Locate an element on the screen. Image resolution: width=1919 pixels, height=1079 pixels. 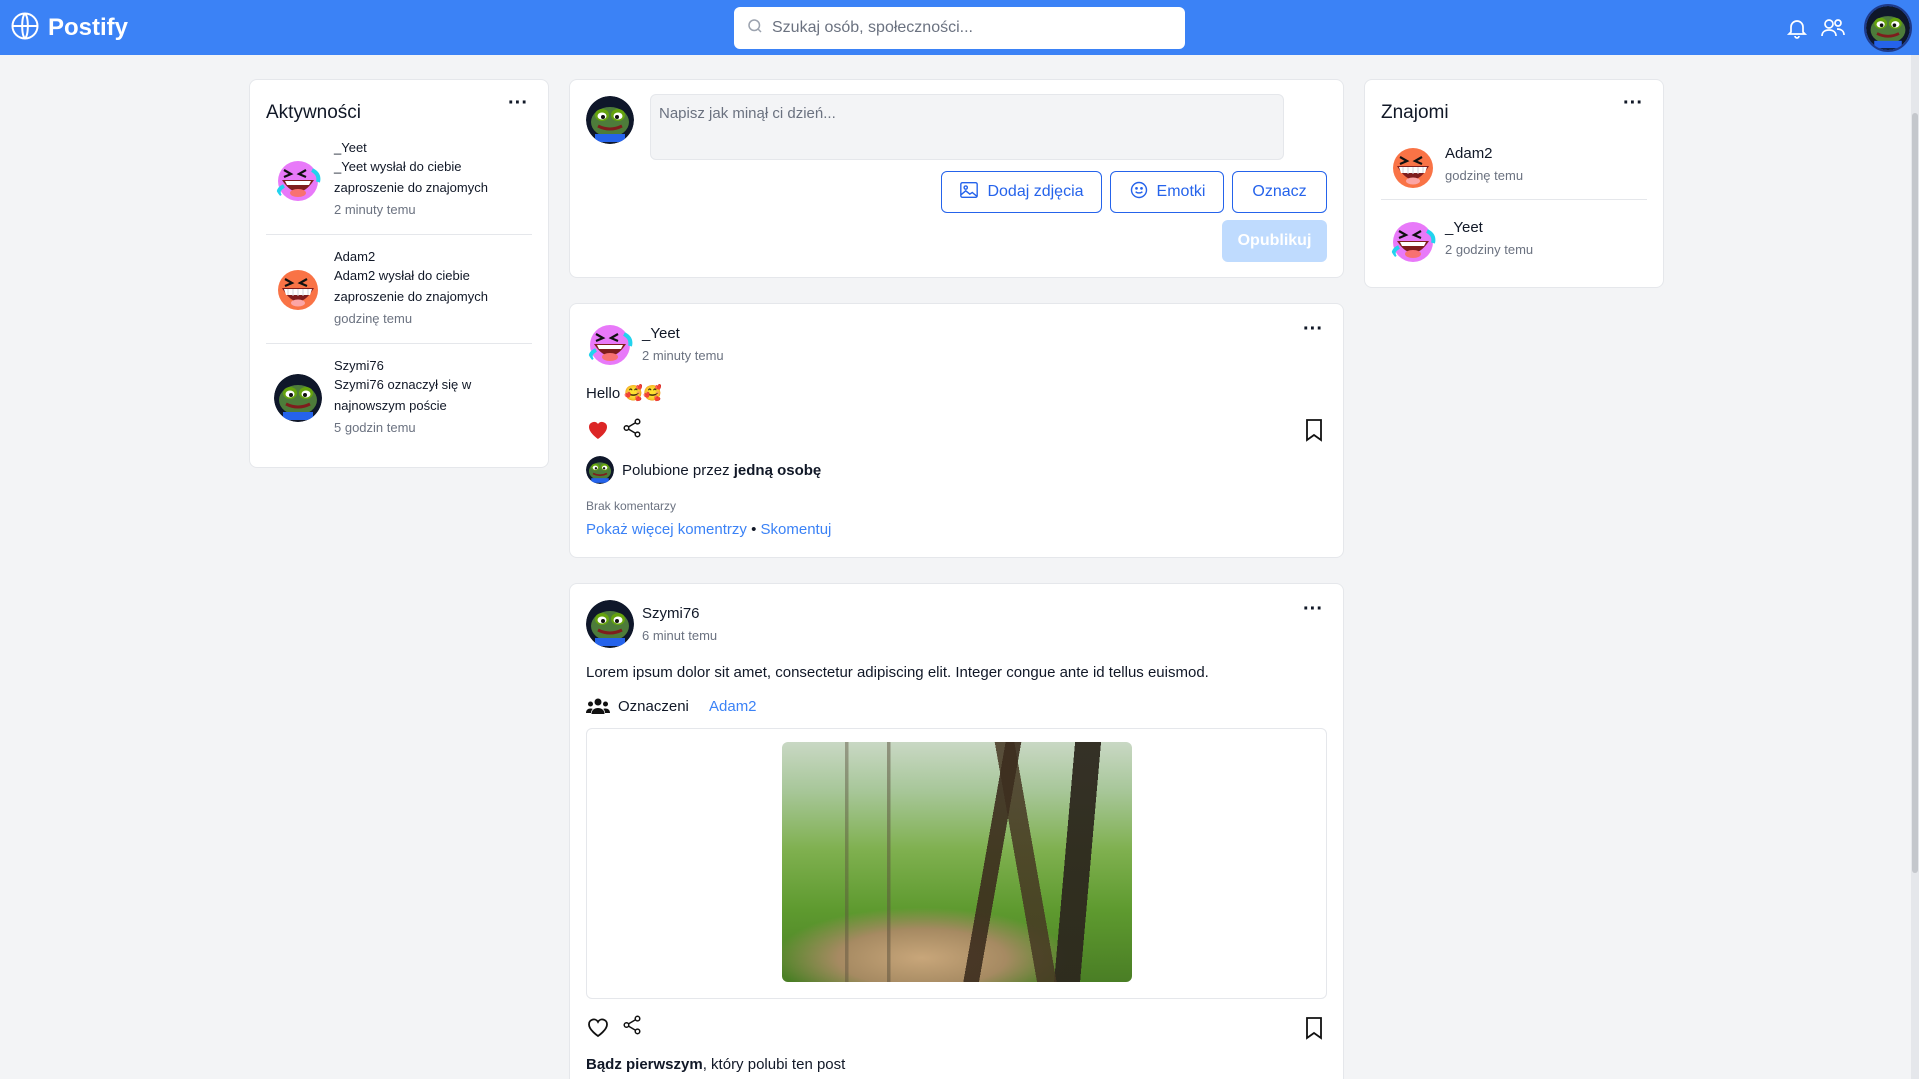
liker-avatar is located at coordinates (600, 470).